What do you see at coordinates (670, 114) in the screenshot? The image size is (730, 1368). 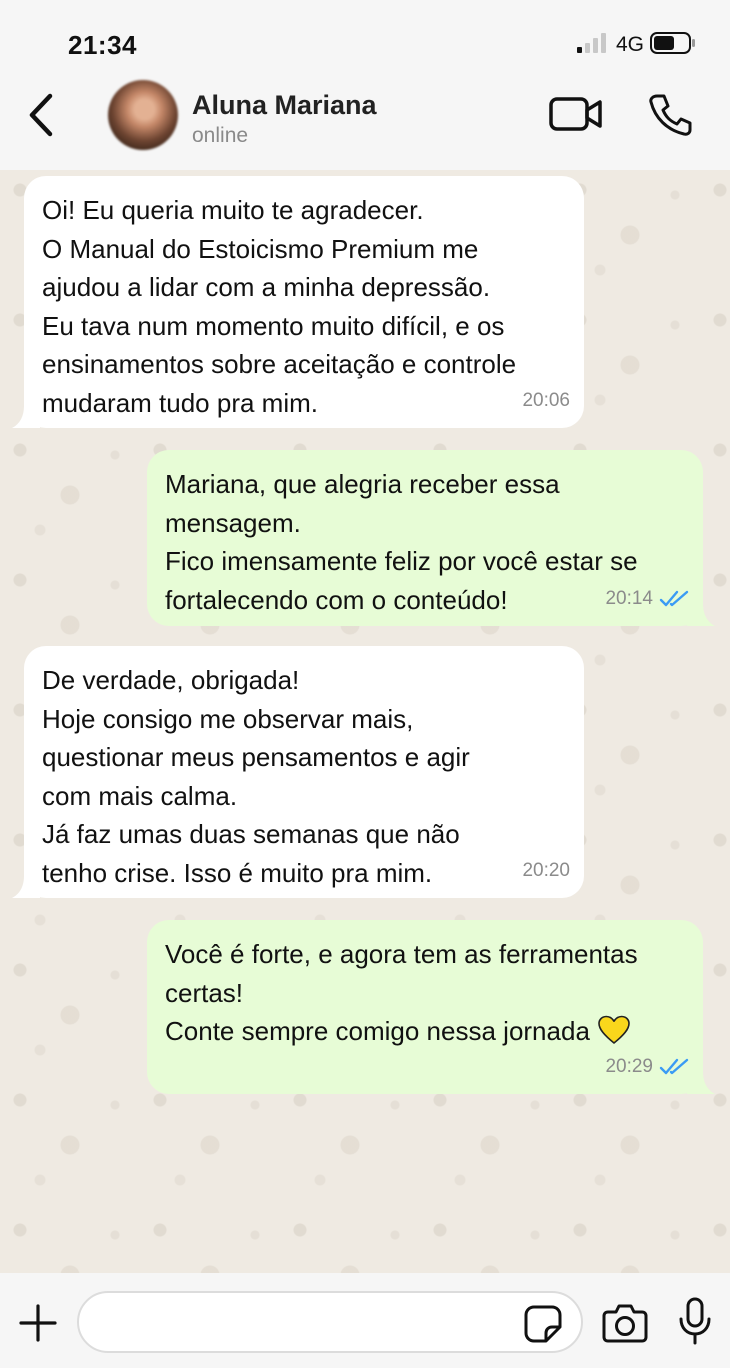 I see `voice-call-icon` at bounding box center [670, 114].